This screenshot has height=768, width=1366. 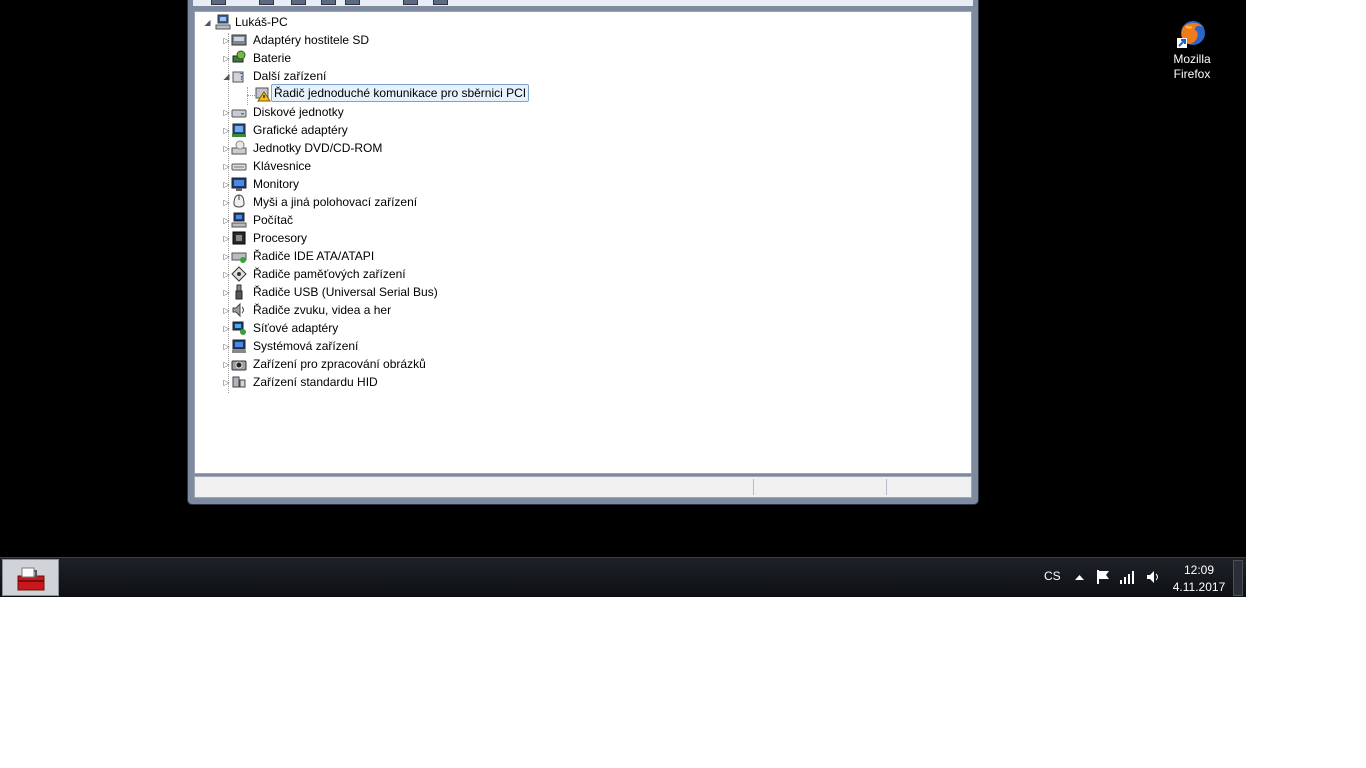 I want to click on tree-category-node: ▷ Monitory, so click(x=372, y=184).